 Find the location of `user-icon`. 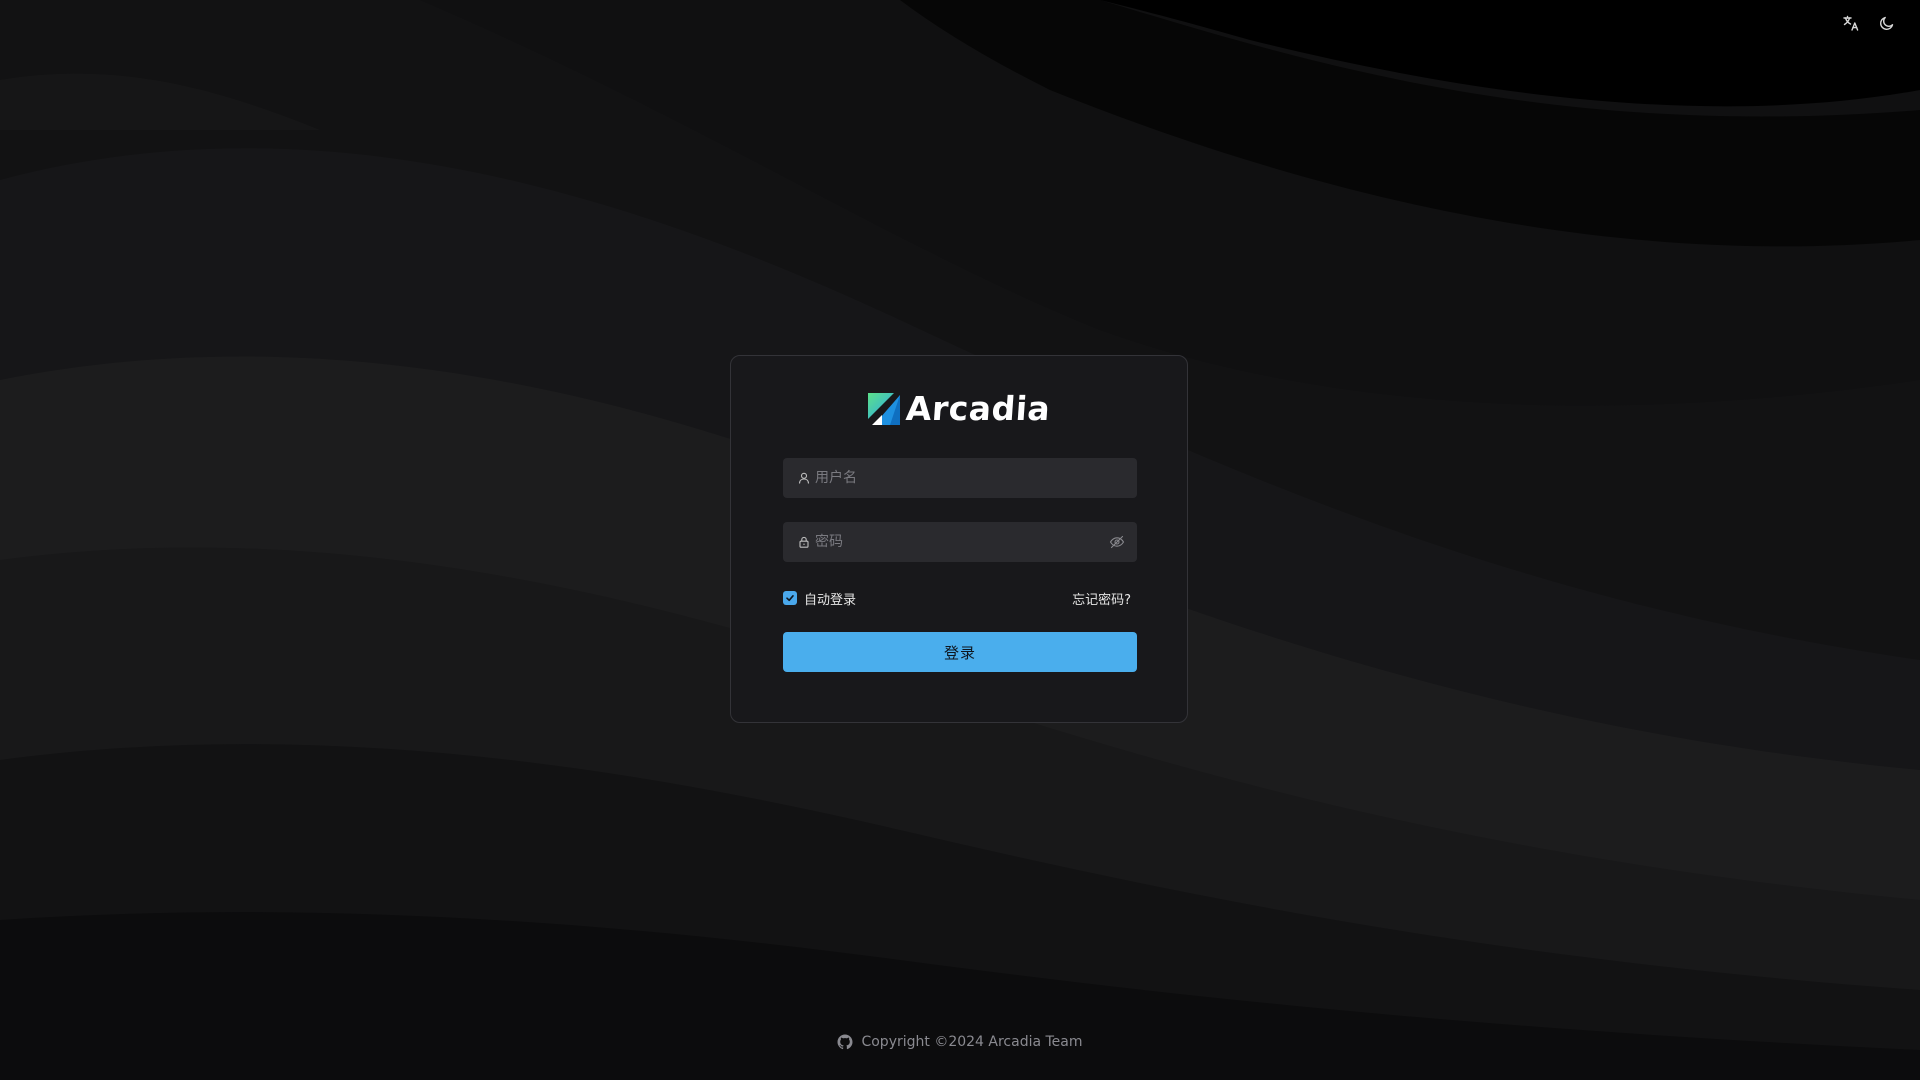

user-icon is located at coordinates (804, 478).